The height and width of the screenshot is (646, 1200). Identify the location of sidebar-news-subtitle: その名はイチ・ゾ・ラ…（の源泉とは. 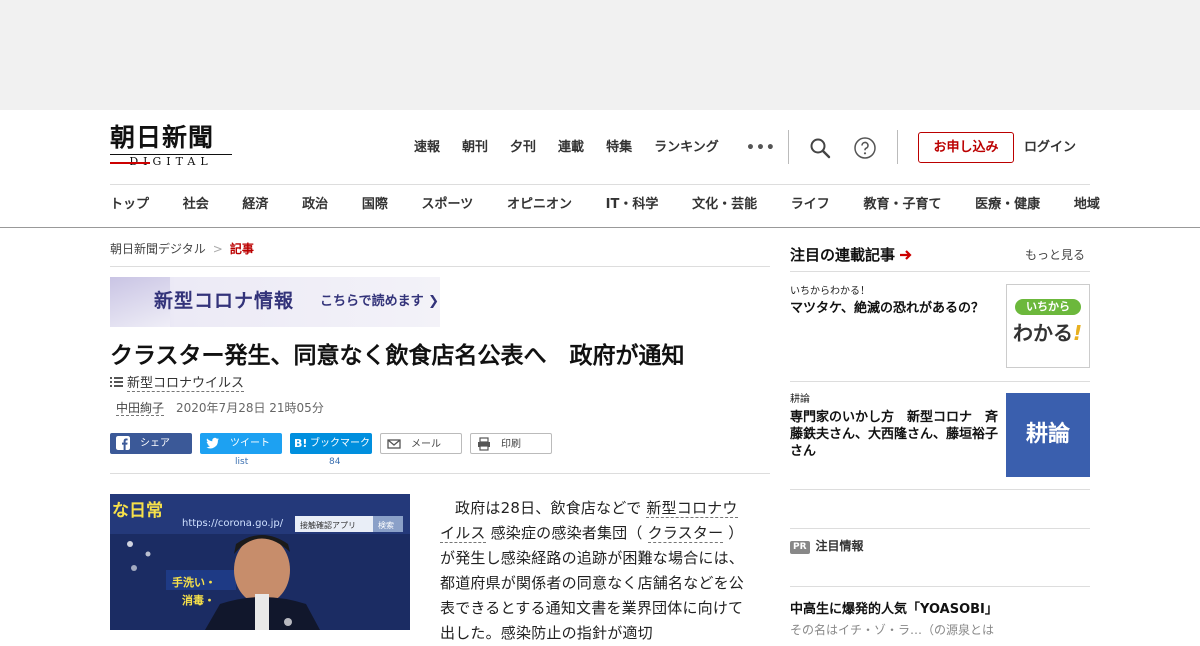
(892, 630).